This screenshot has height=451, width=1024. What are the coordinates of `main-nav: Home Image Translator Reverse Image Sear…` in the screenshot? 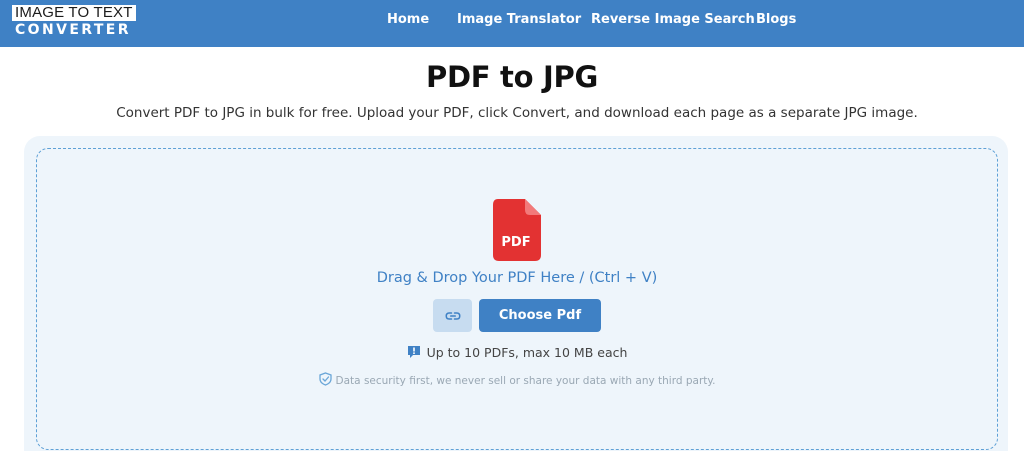 It's located at (512, 23).